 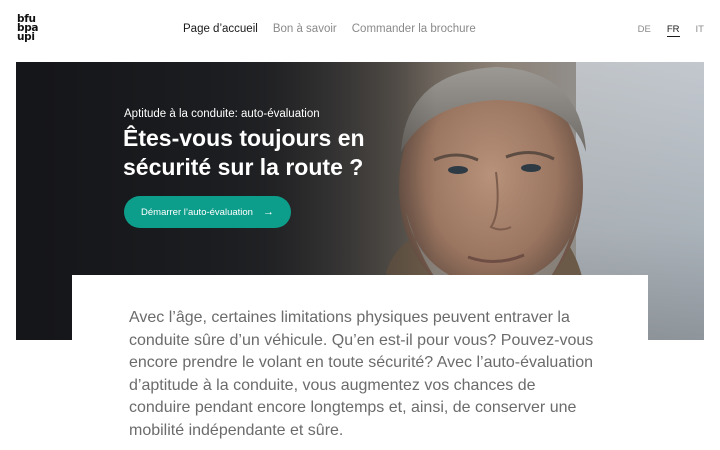 I want to click on start-self-assessment-button: Démarrer l’auto-évaluation →, so click(x=207, y=212).